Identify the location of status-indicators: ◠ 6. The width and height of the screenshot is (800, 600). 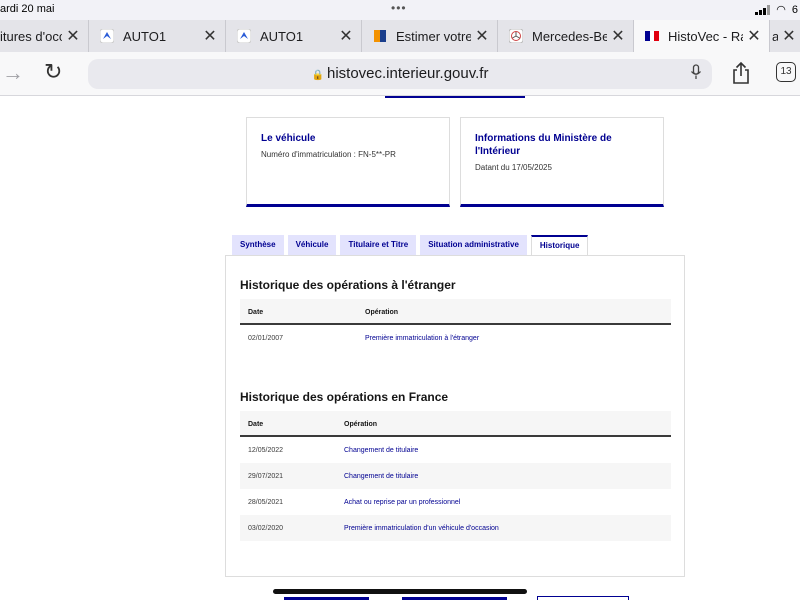
(776, 9).